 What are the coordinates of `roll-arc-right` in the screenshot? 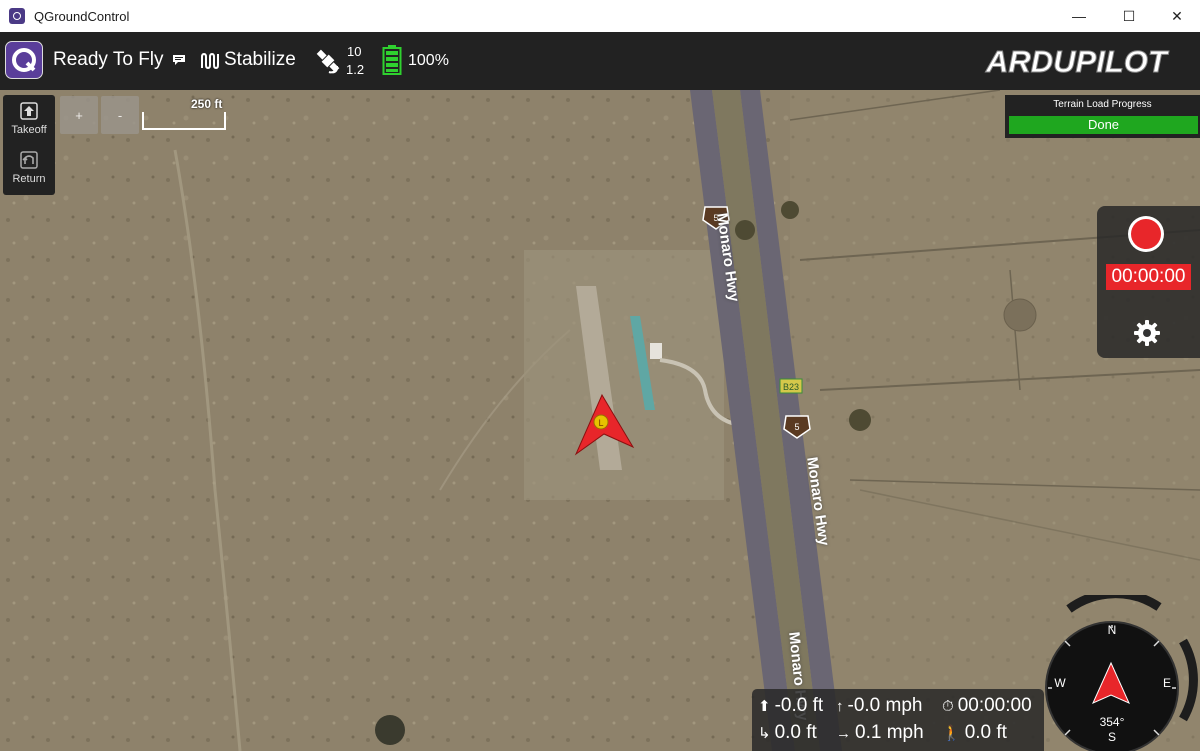 It's located at (1188, 680).